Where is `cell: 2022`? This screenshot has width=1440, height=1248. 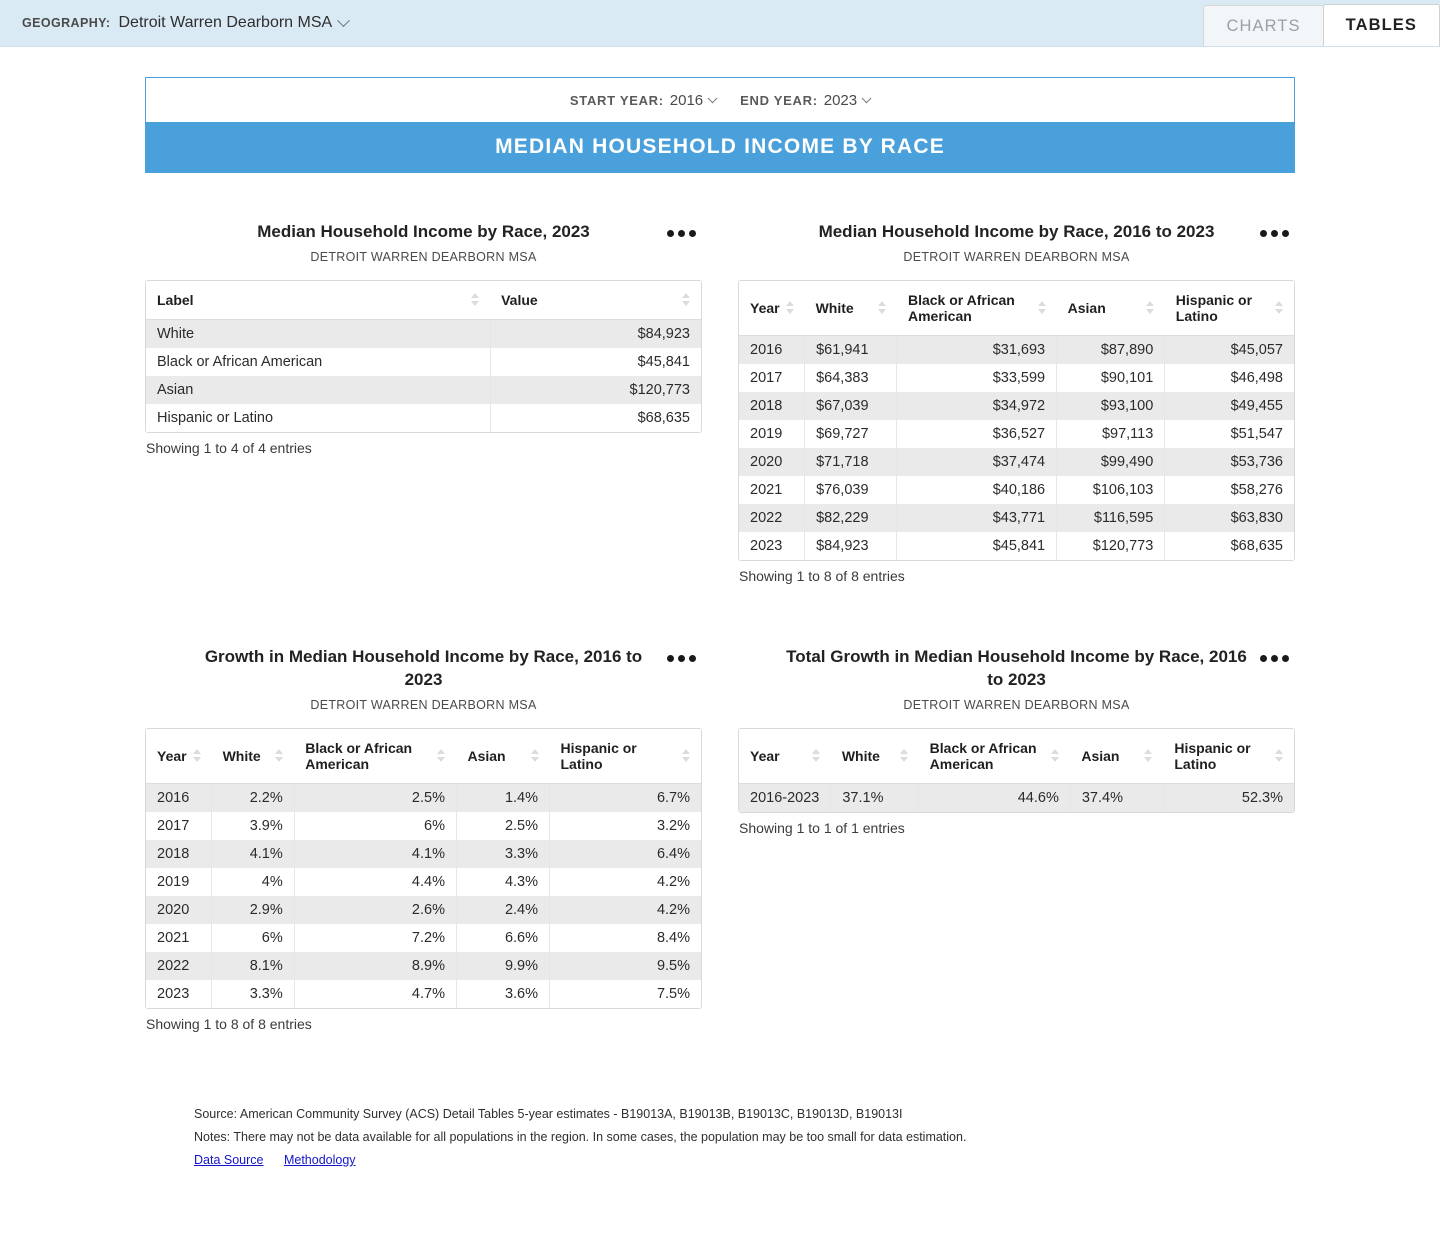
cell: 2022 is located at coordinates (772, 517).